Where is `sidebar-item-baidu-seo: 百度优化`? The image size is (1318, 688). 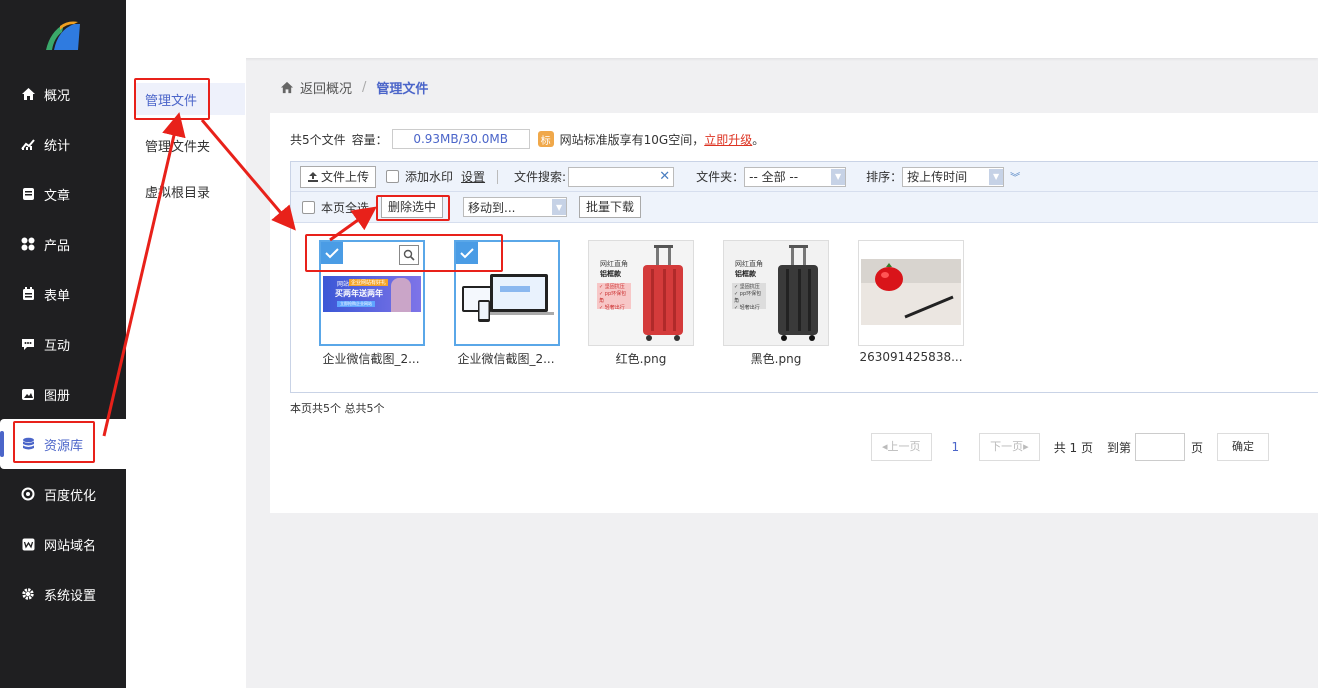
sidebar-item-baidu-seo: 百度优化 is located at coordinates (63, 494).